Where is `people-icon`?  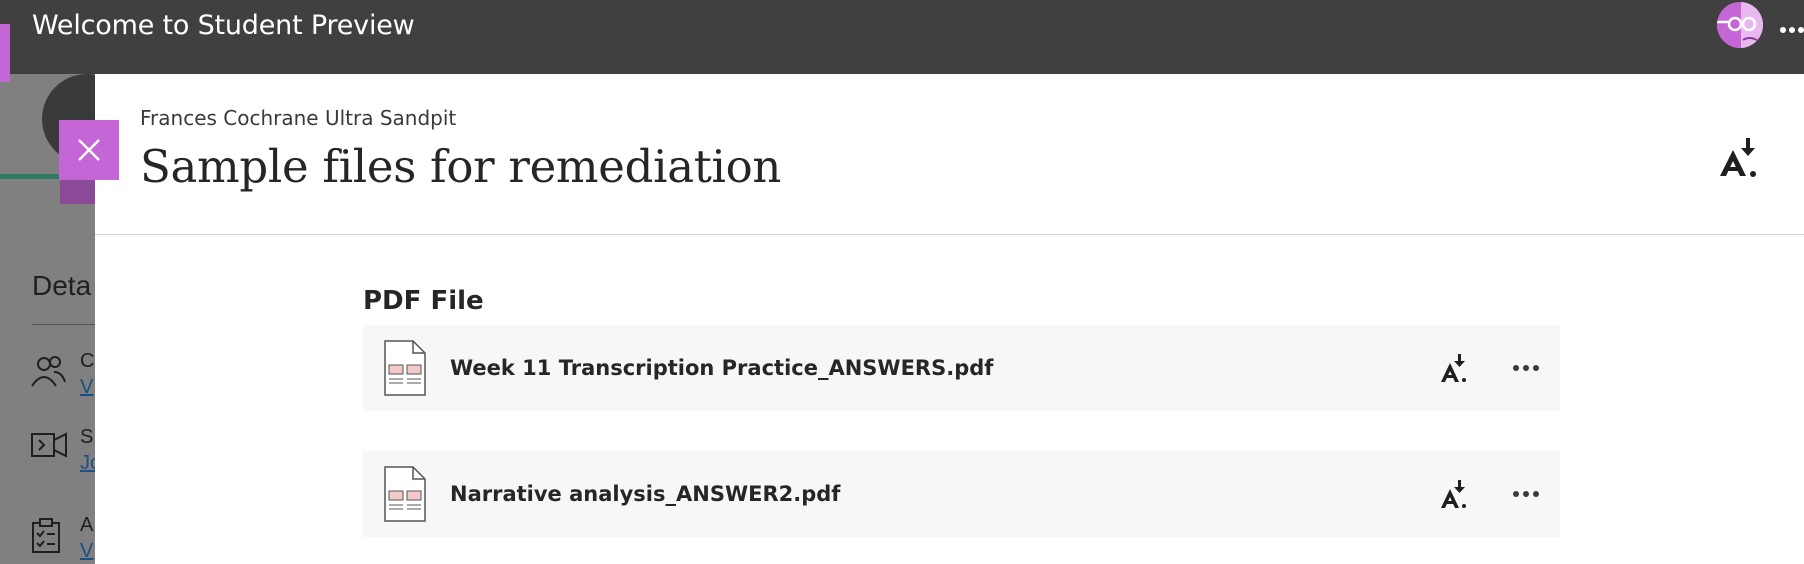
people-icon is located at coordinates (48, 371).